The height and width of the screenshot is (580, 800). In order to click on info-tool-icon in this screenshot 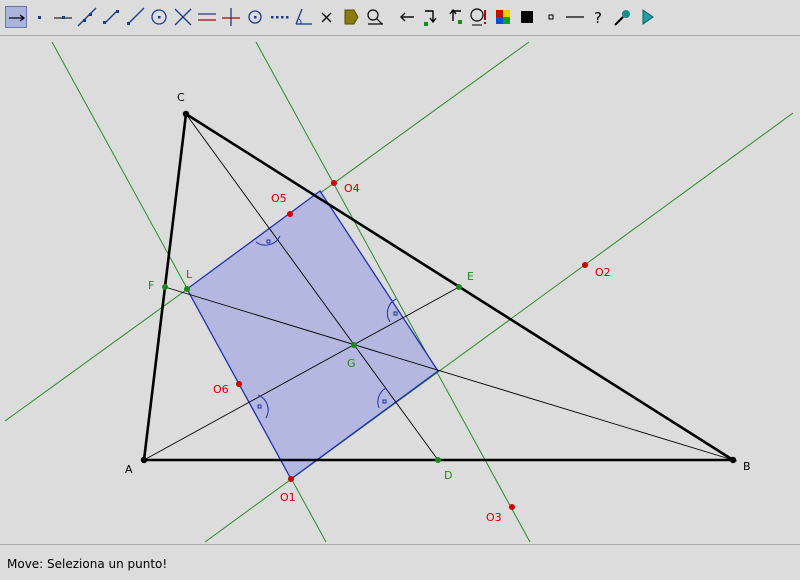, I will do `click(479, 17)`.